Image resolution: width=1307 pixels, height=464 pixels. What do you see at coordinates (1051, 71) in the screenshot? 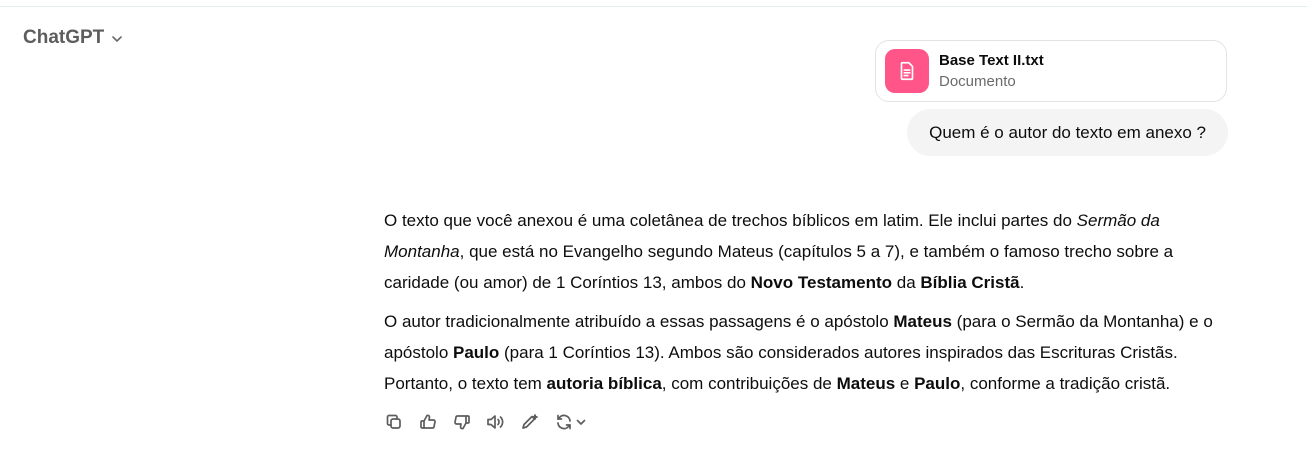
I see `attachment-card: Base Text II.txt Documento` at bounding box center [1051, 71].